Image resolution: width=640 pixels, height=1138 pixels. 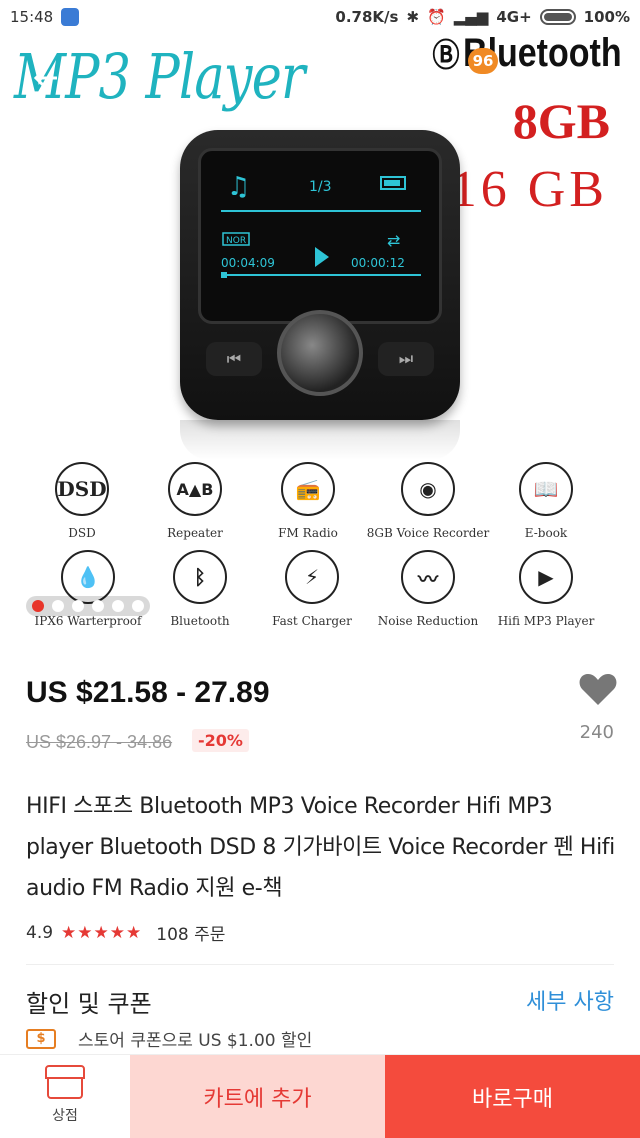 What do you see at coordinates (367, 17) in the screenshot?
I see `network-speed: 0.78K/s` at bounding box center [367, 17].